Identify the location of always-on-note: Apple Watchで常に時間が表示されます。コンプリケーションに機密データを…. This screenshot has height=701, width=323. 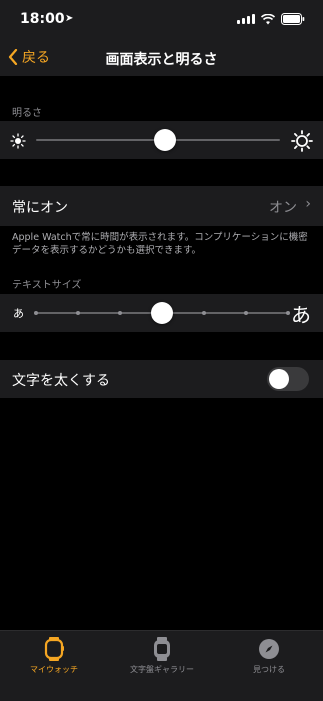
(160, 244).